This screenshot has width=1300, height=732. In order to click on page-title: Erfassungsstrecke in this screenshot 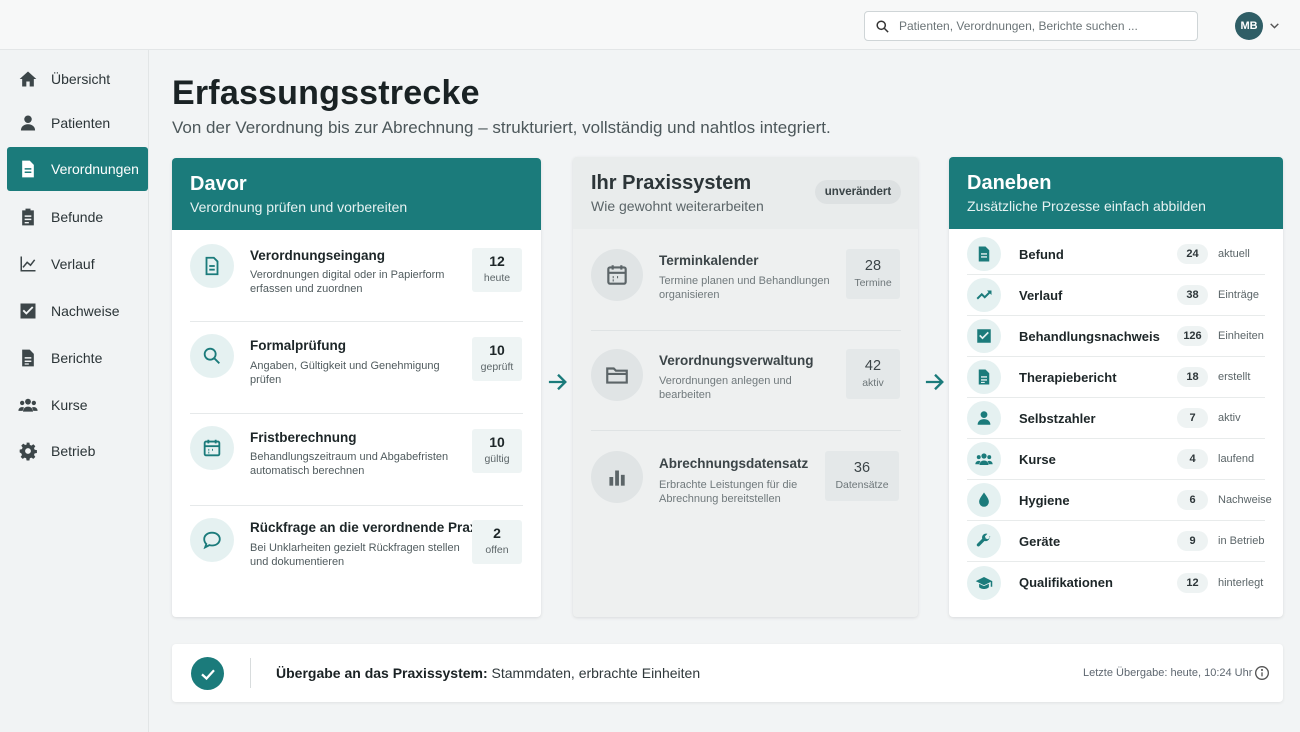, I will do `click(326, 93)`.